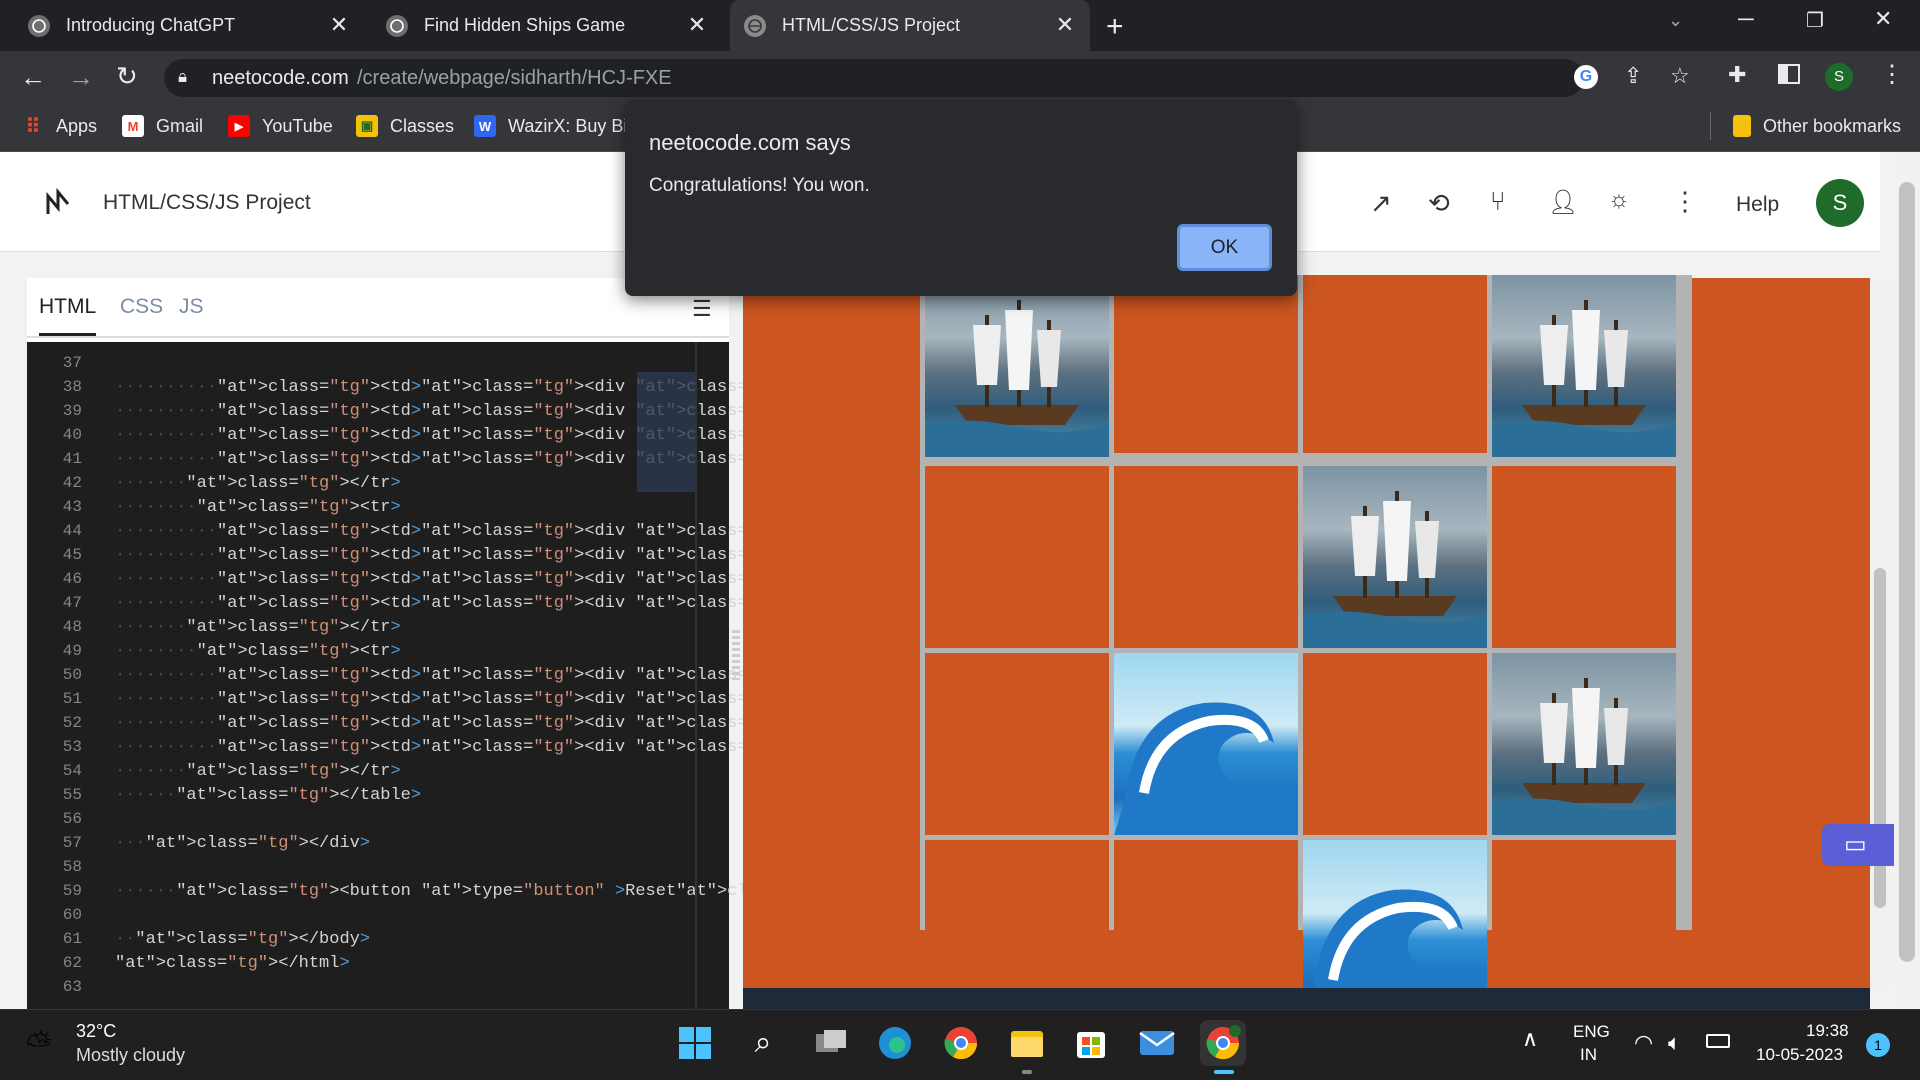  Describe the element at coordinates (1224, 247) in the screenshot. I see `ok-button: OK` at that location.